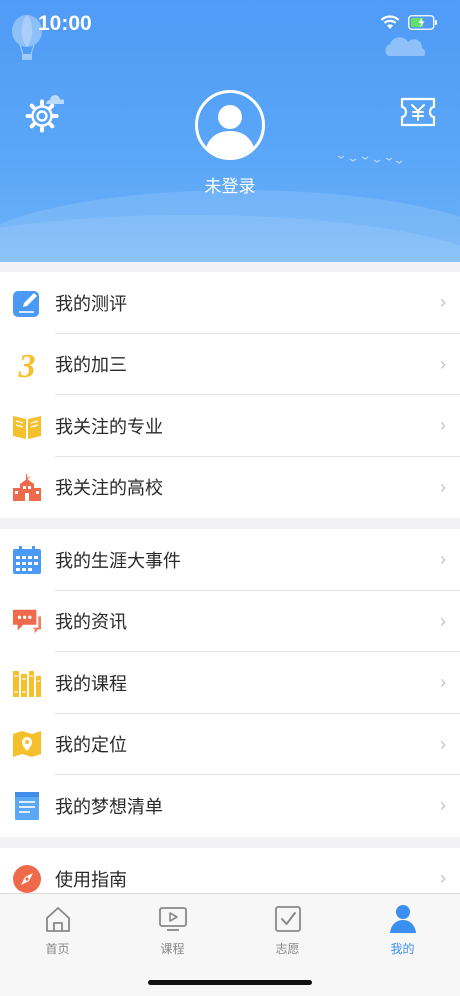  I want to click on tab-home: 首页, so click(57, 929).